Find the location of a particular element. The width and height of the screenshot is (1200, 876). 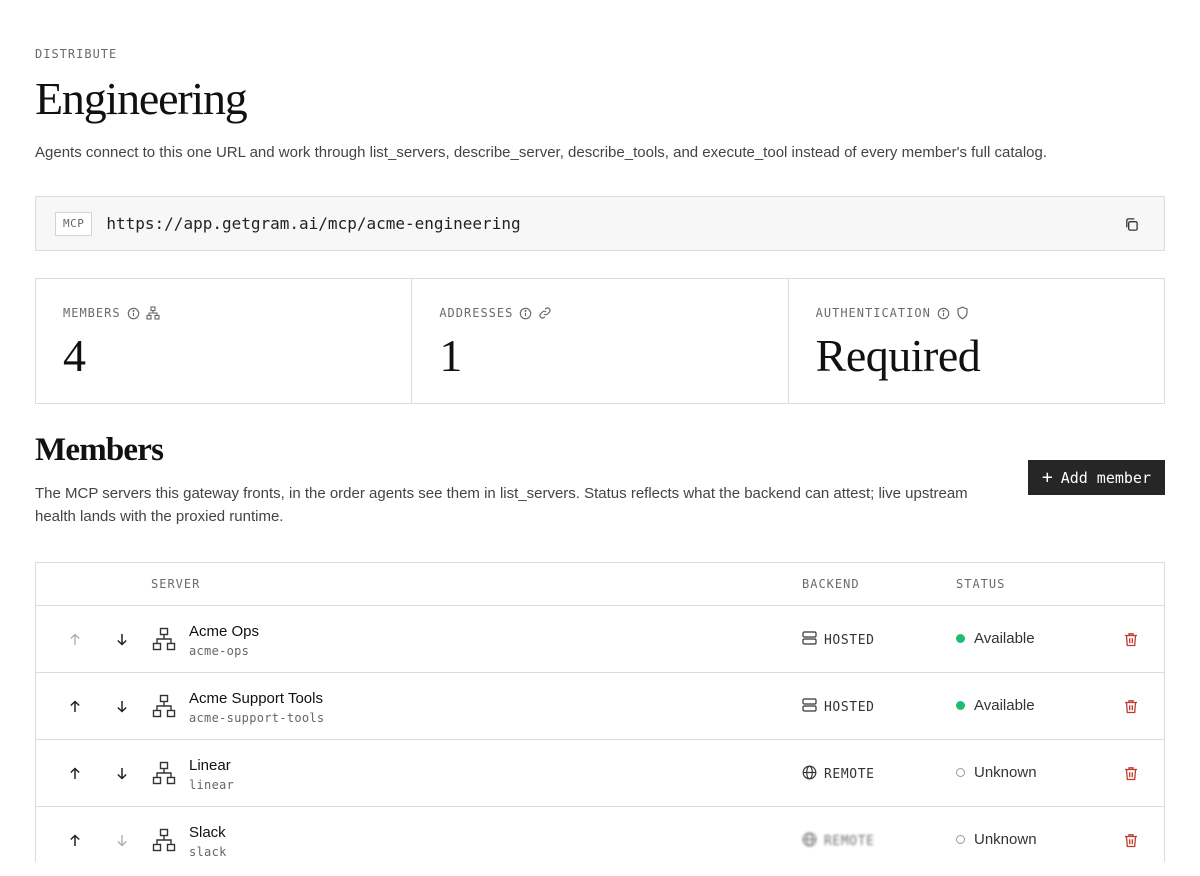

stat-authentication: AUTHENTICATION Required is located at coordinates (976, 341).